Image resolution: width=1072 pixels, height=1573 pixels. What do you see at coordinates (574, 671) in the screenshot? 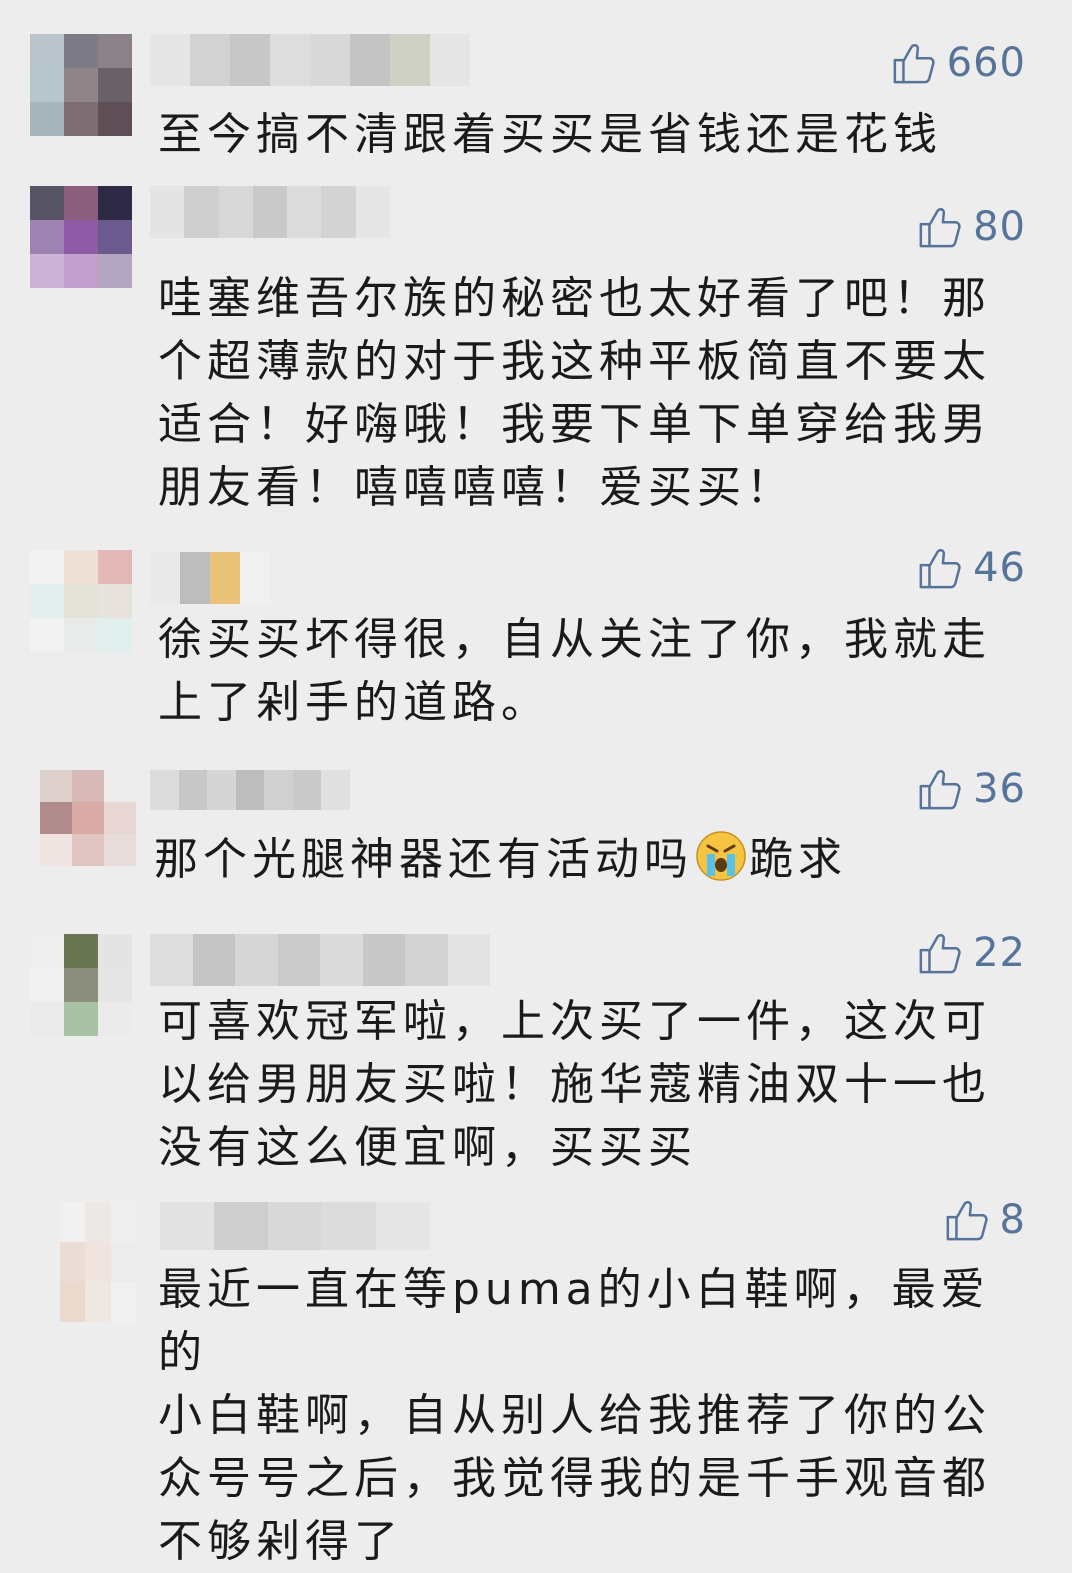
I see `comment-text: 徐买买坏得很，自从关注了你，我就走 上了剁手的道路。` at bounding box center [574, 671].